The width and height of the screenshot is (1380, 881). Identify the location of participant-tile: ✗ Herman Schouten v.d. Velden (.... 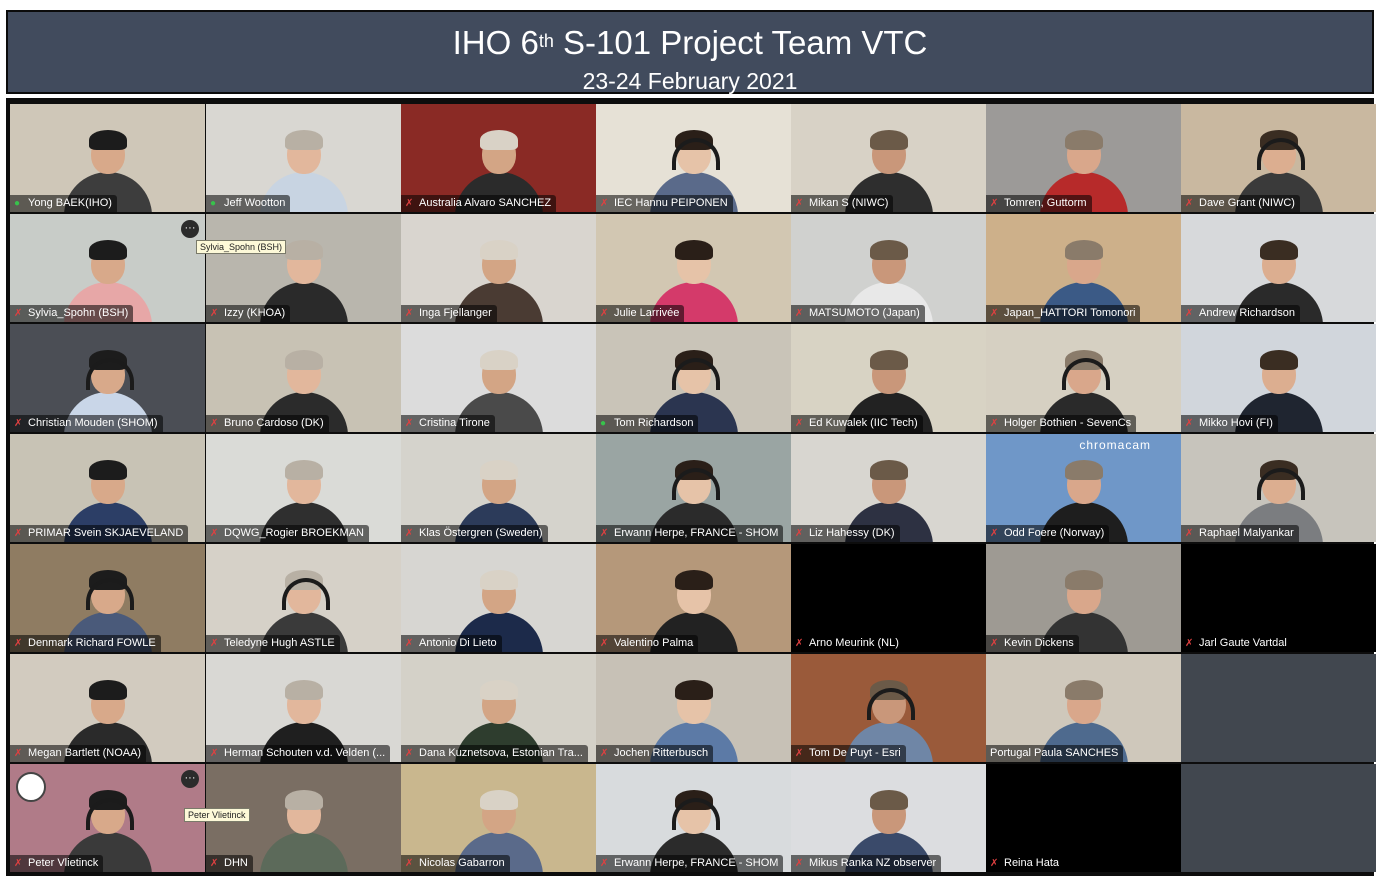
(303, 708).